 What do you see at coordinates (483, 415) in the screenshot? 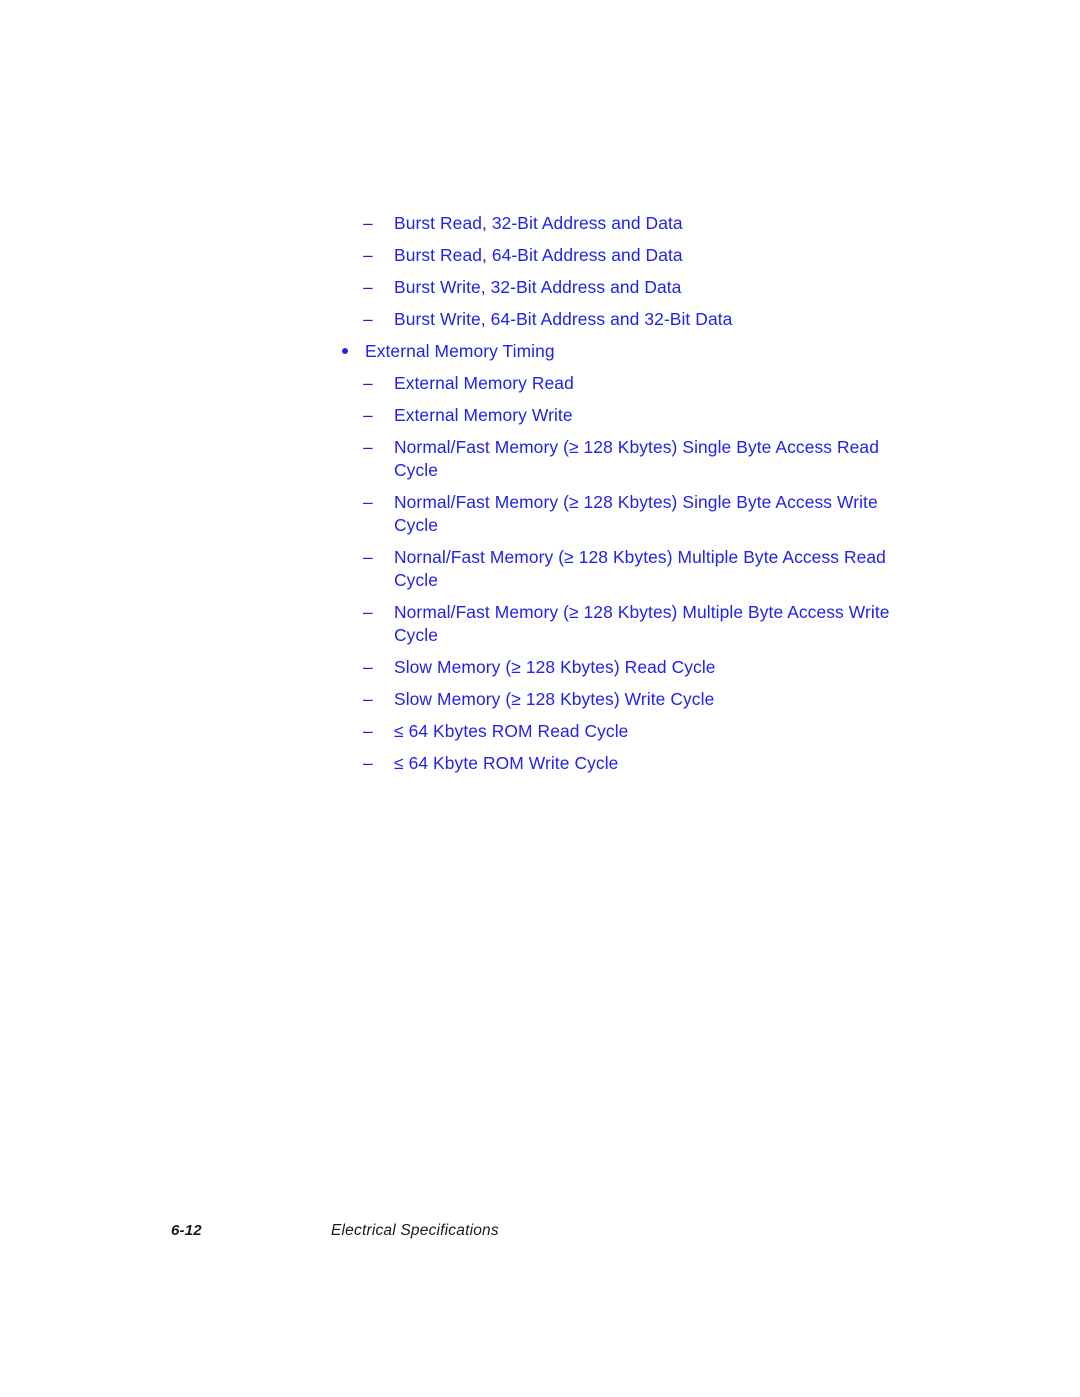
I see `list-item-label: External Memory Write` at bounding box center [483, 415].